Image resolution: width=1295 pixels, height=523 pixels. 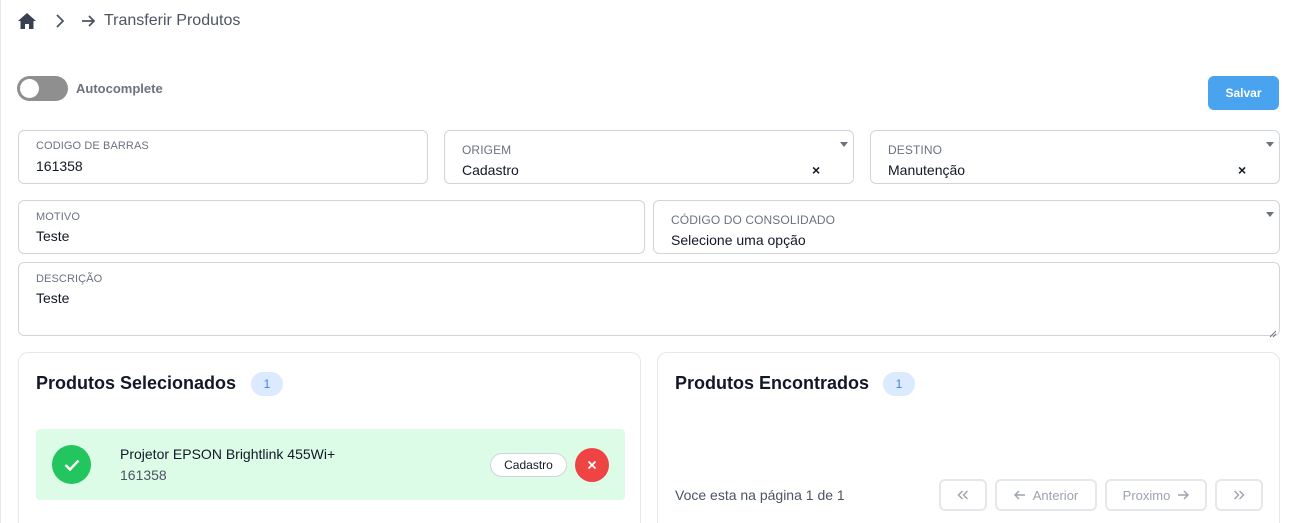 I want to click on description-label: DESCRIÇÃO, so click(x=69, y=279).